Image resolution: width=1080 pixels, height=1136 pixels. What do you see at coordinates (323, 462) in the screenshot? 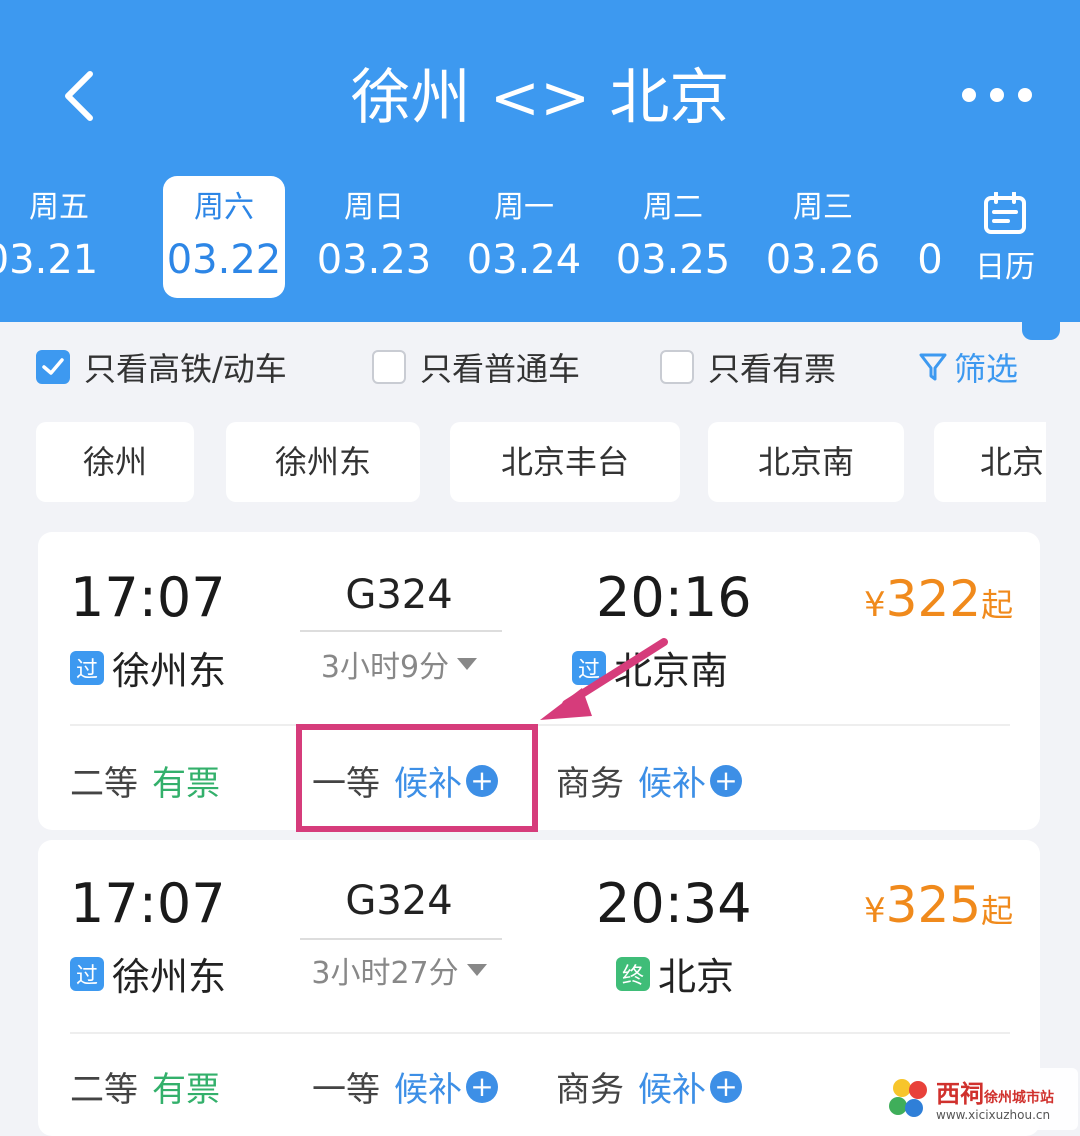
I see `station-chip-xuzhoudong: 徐州东` at bounding box center [323, 462].